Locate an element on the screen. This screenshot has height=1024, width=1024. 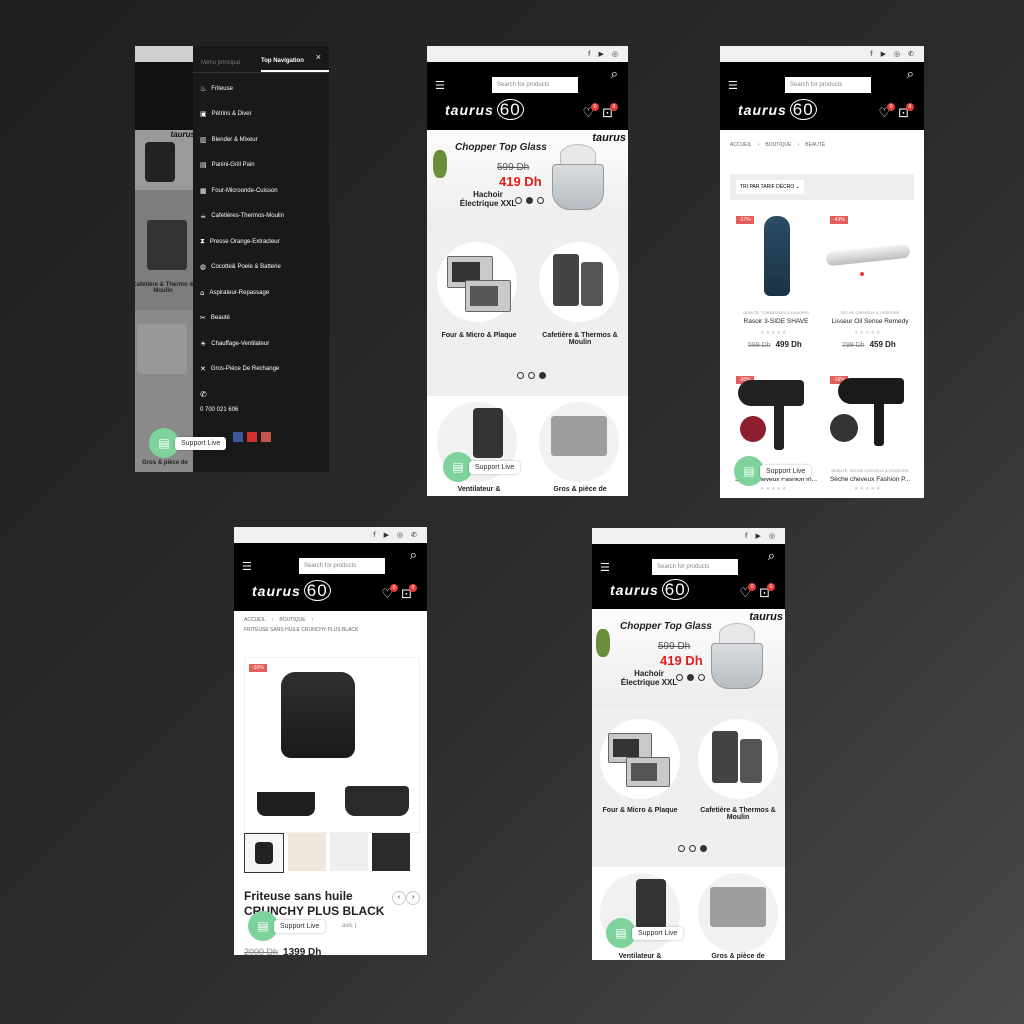
menu-item: ☀ Chauffage-Ventilateur is located at coordinates (261, 344).